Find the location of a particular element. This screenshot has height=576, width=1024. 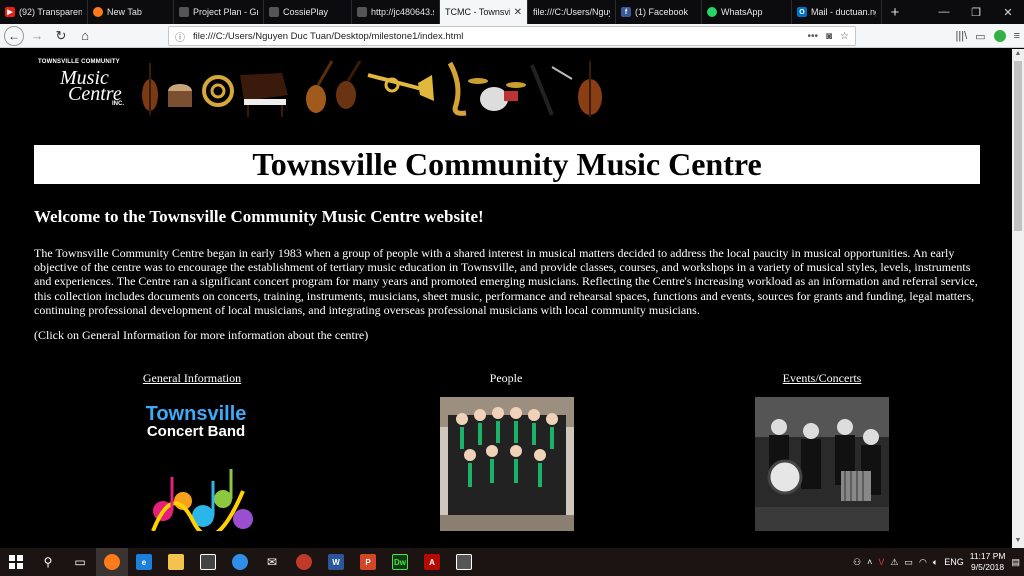

people-group-photo is located at coordinates (507, 464).